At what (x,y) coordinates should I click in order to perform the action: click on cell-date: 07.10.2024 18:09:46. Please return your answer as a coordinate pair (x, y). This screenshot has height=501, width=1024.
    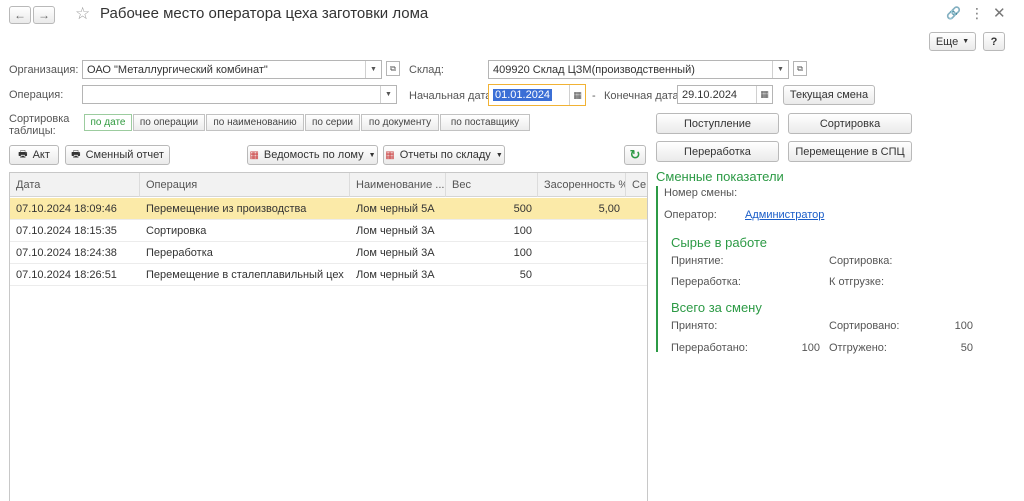
    Looking at the image, I should click on (66, 208).